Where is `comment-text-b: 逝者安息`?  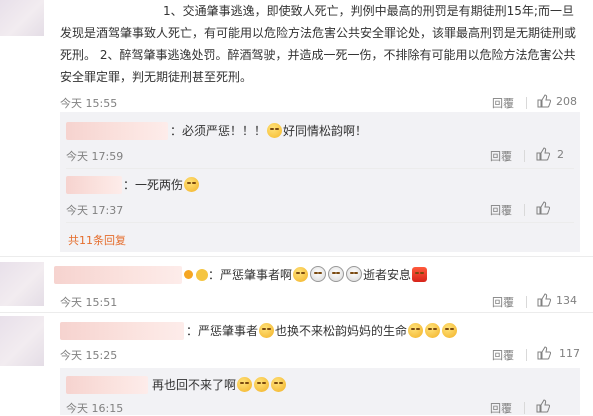 comment-text-b: 逝者安息 is located at coordinates (387, 275).